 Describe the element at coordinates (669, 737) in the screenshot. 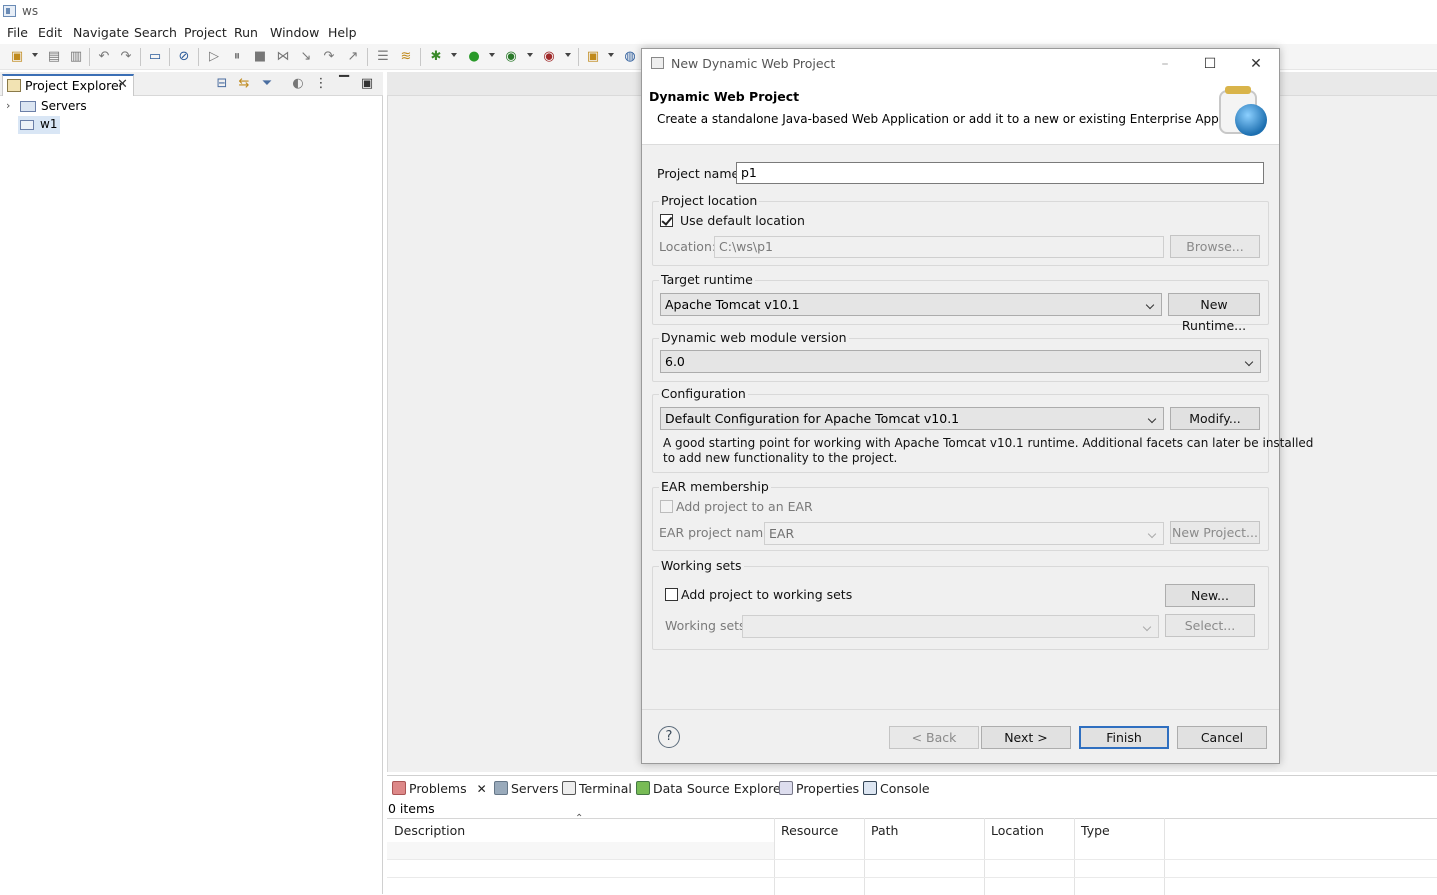

I see `help-icon: ?` at that location.